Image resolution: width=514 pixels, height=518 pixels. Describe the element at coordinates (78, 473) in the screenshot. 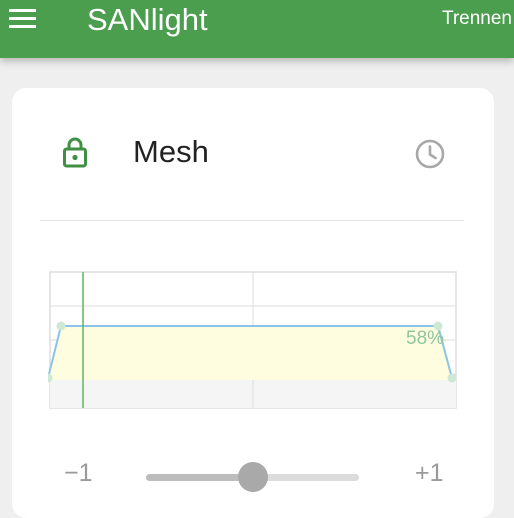

I see `slider-min-label: −1` at that location.